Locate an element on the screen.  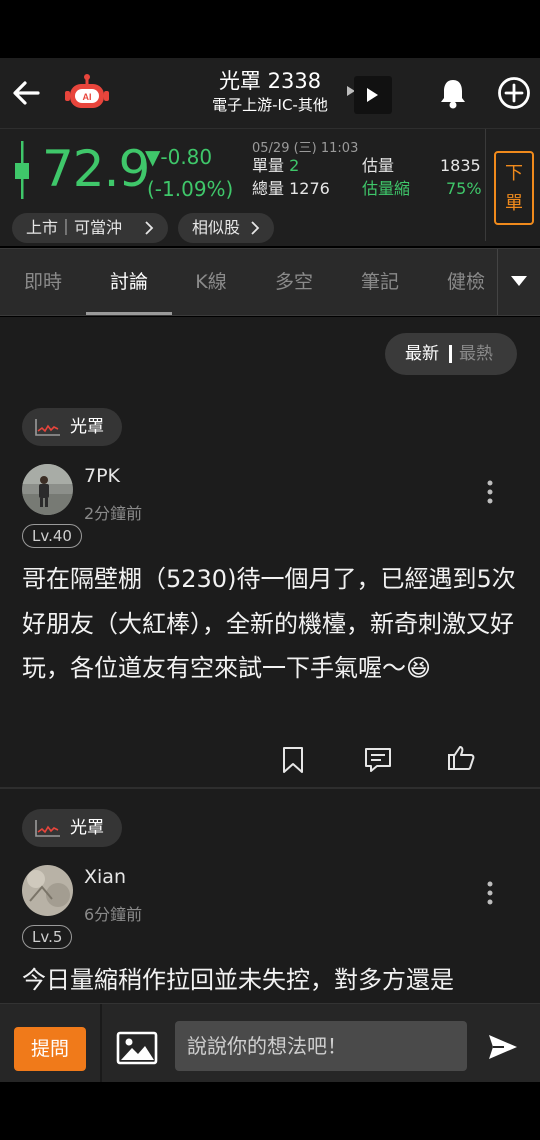
post-content: 今日量縮稍作拉回並未失控，對多方還是 is located at coordinates (238, 980).